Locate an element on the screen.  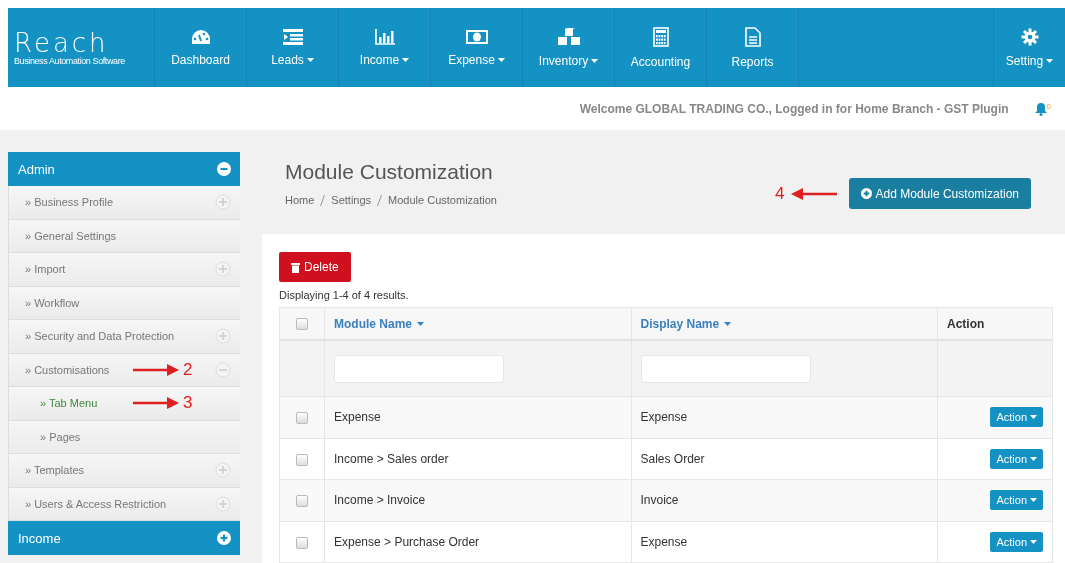
bar-chart-icon is located at coordinates (384, 36).